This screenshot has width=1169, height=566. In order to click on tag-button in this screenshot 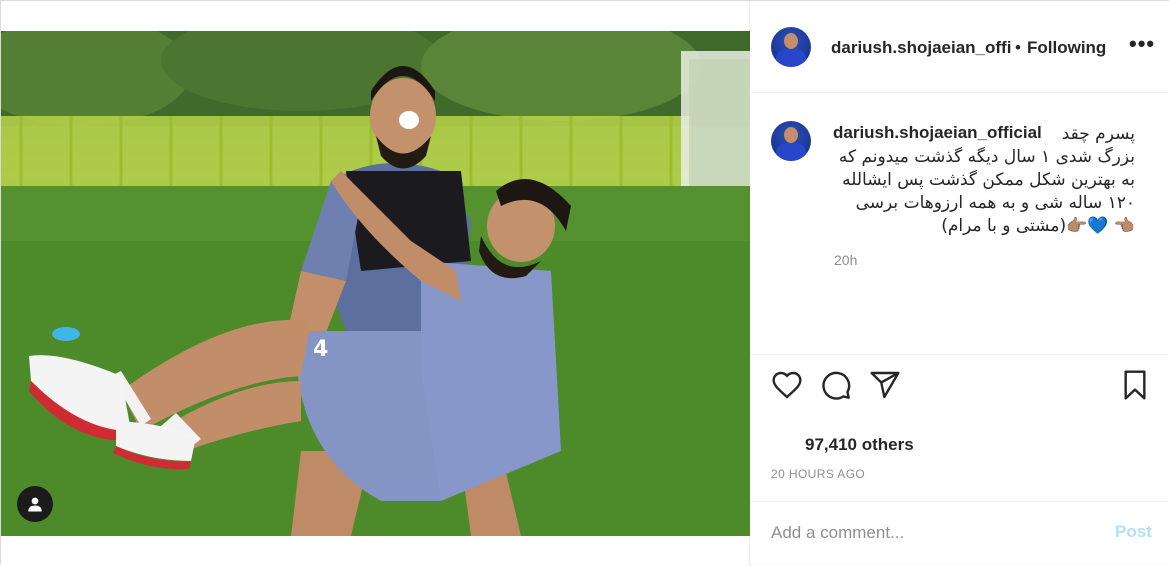, I will do `click(35, 504)`.